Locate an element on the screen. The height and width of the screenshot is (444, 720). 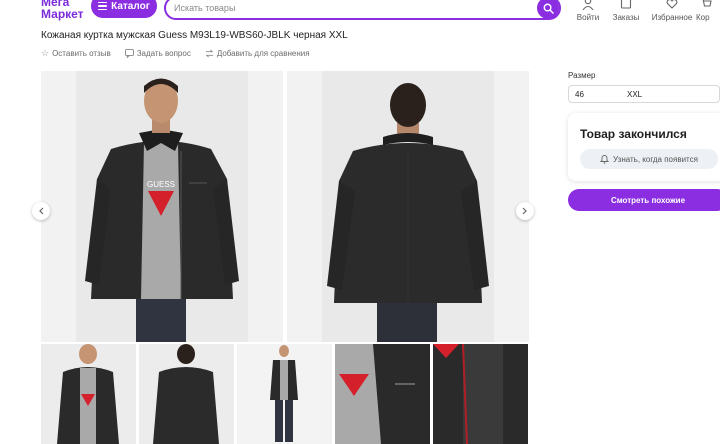
leave-review-label: Оставить отзыв is located at coordinates (81, 53).